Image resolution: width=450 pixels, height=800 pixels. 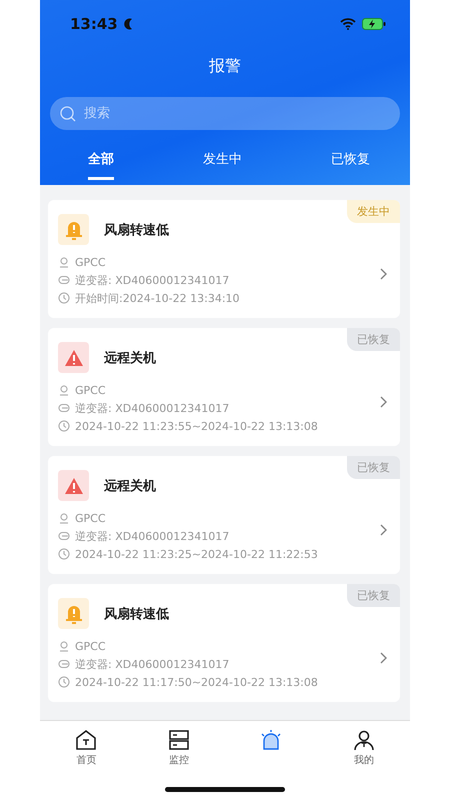 What do you see at coordinates (373, 211) in the screenshot?
I see `status-badge: 发生中` at bounding box center [373, 211].